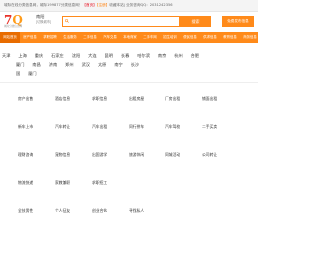 This screenshot has width=320, height=263. Describe the element at coordinates (62, 155) in the screenshot. I see `category-link: 宠物信息` at that location.